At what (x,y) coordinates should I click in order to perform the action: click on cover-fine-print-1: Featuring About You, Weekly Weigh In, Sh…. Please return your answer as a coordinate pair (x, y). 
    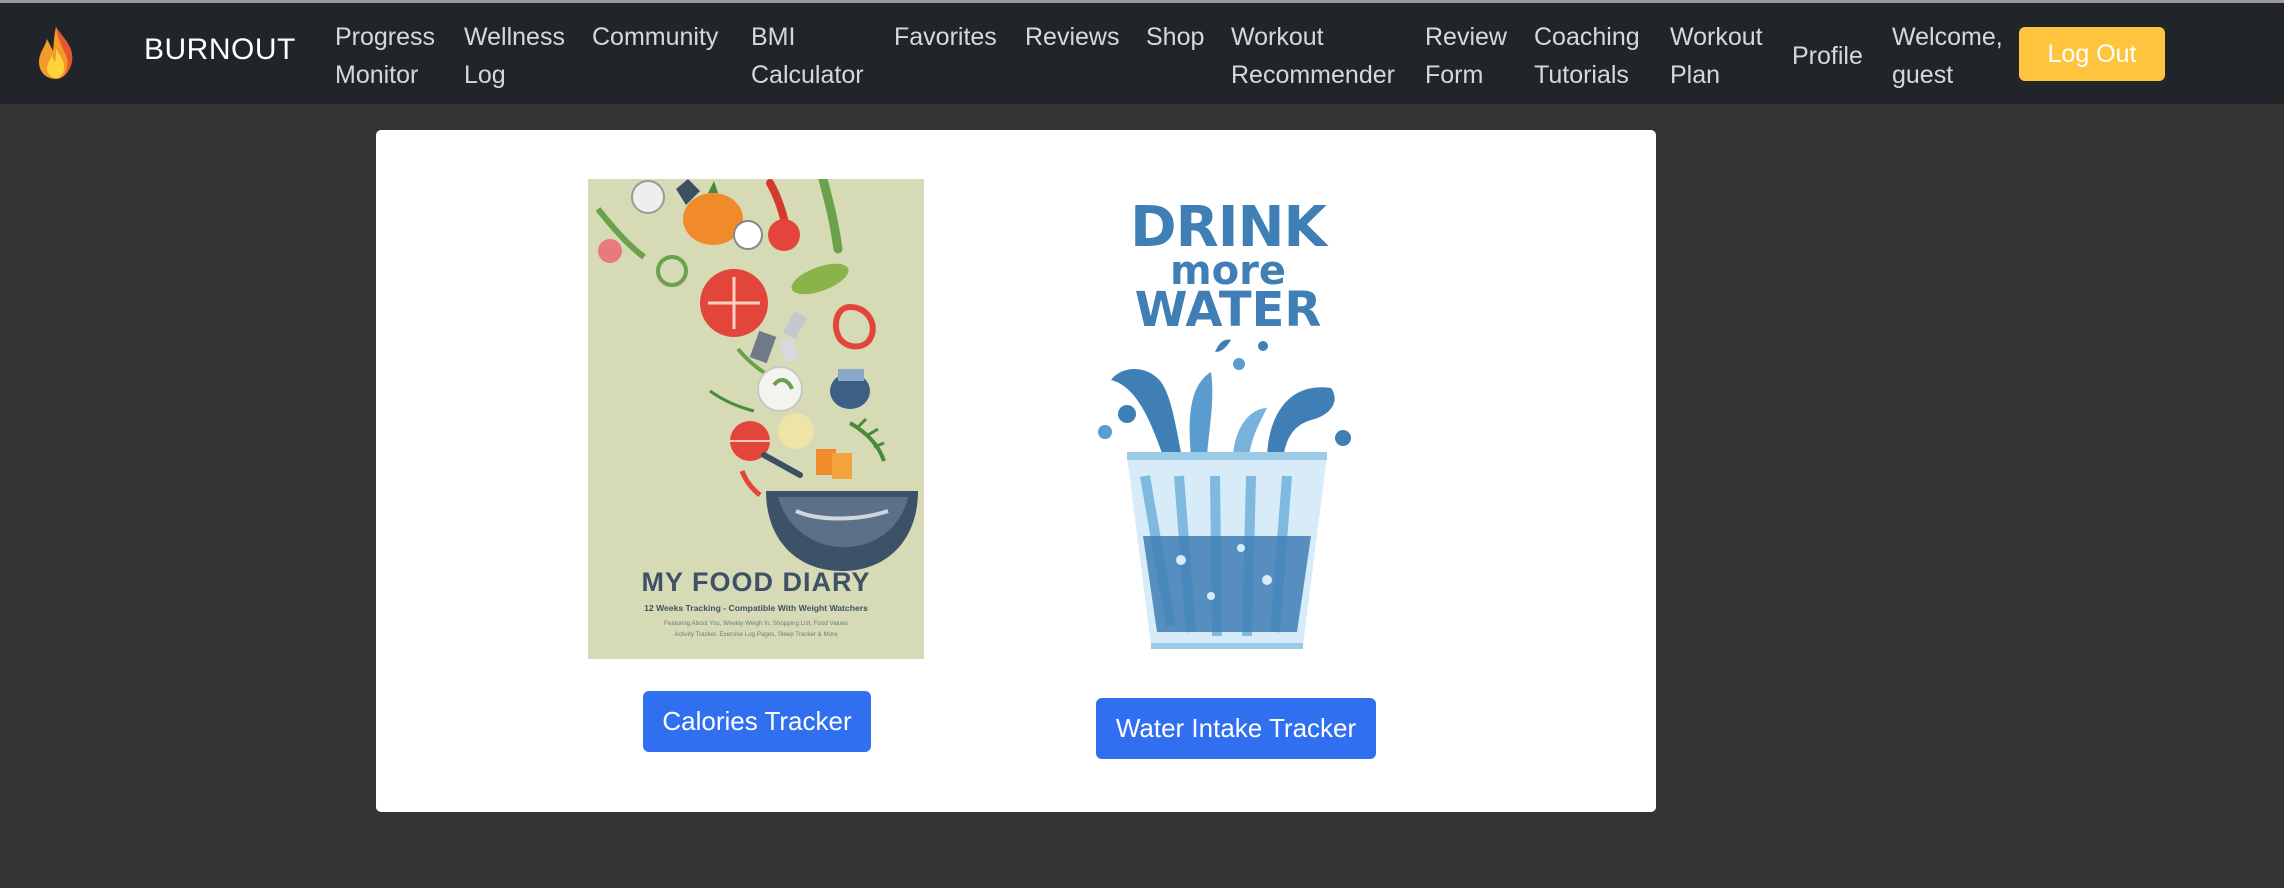
    Looking at the image, I should click on (756, 623).